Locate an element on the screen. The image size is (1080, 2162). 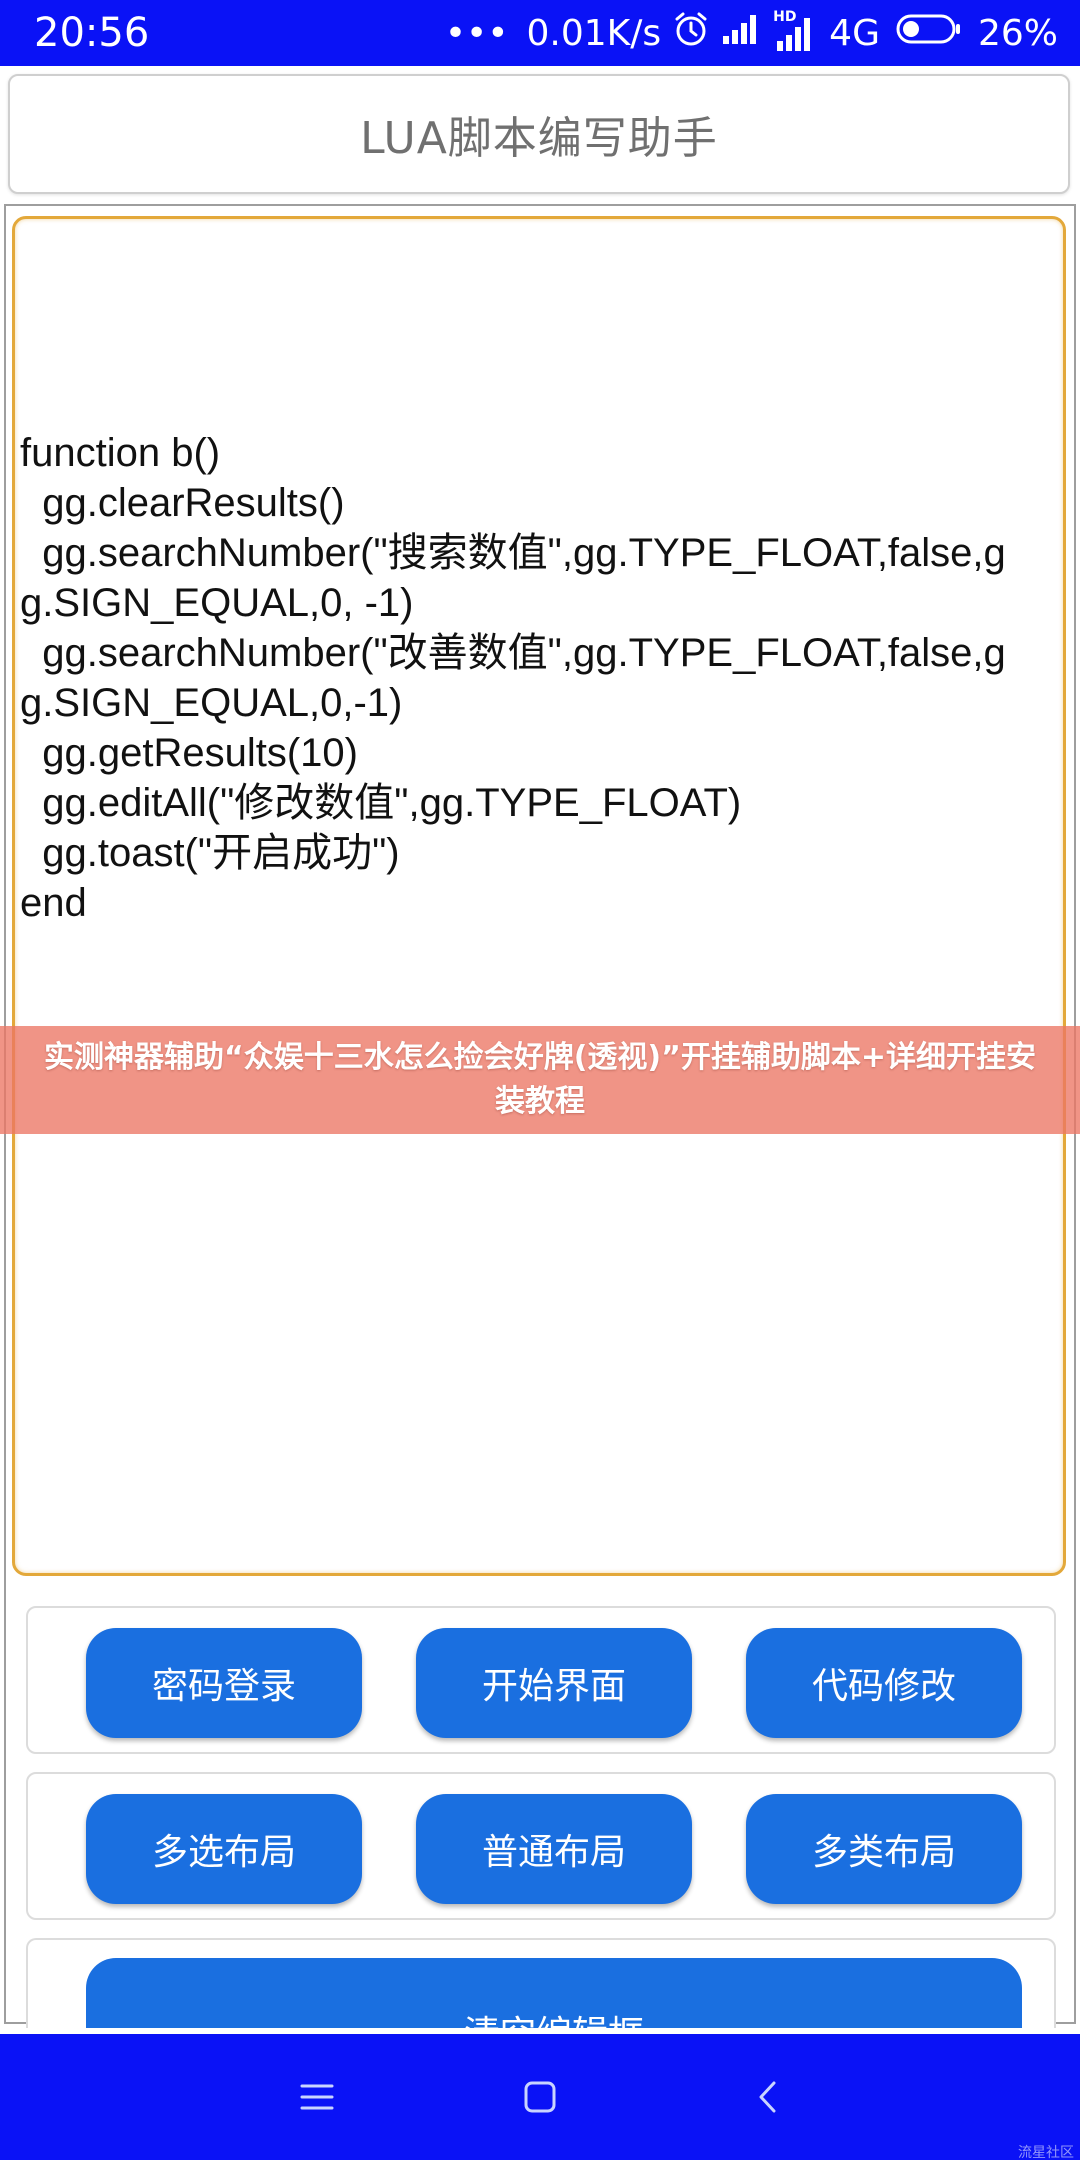
status-bar: 20:56 ••• 0.01K/s HD 4G 26% is located at coordinates (540, 33).